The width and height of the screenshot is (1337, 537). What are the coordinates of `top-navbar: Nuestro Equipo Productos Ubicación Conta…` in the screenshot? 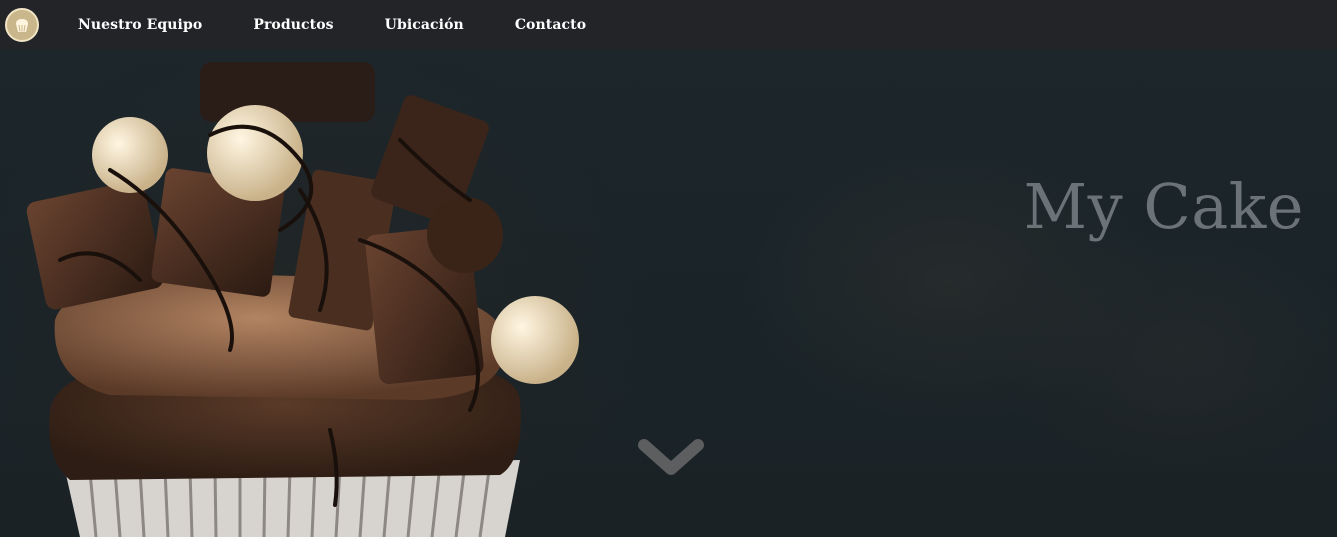 It's located at (668, 25).